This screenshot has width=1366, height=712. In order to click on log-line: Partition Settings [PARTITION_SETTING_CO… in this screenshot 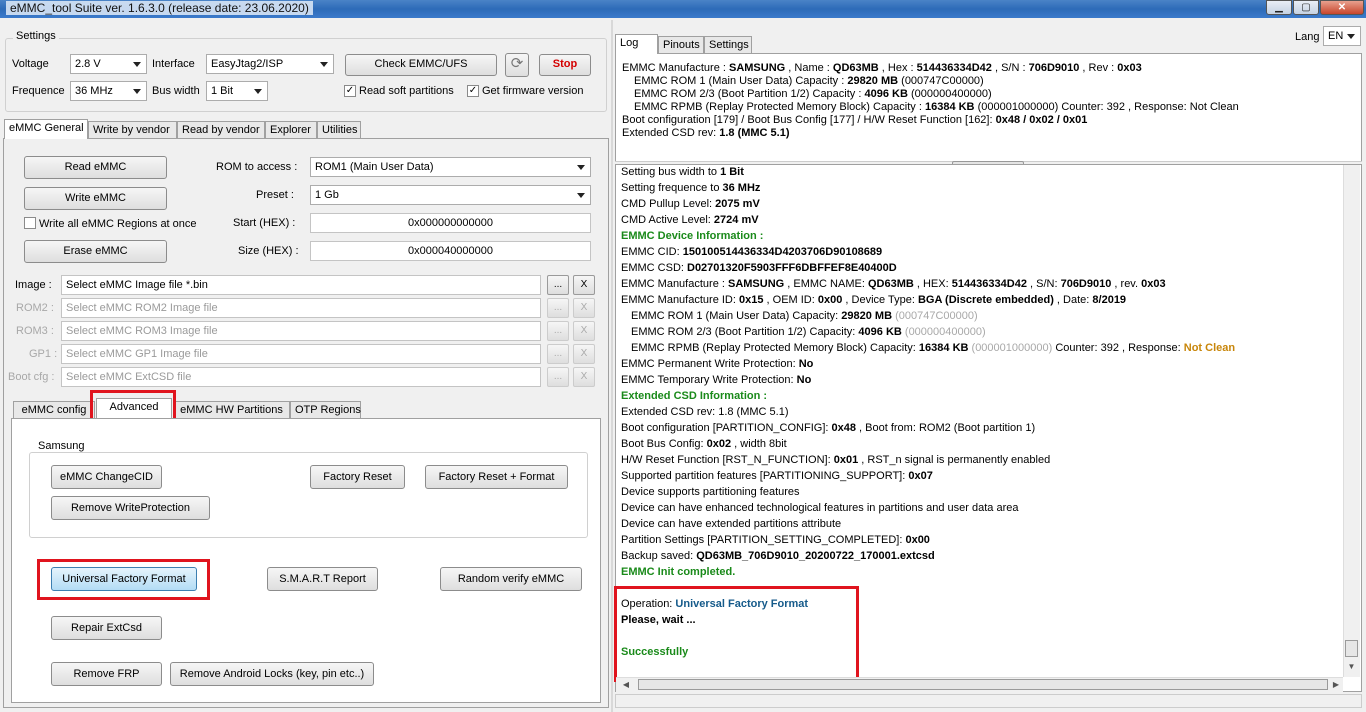, I will do `click(775, 540)`.